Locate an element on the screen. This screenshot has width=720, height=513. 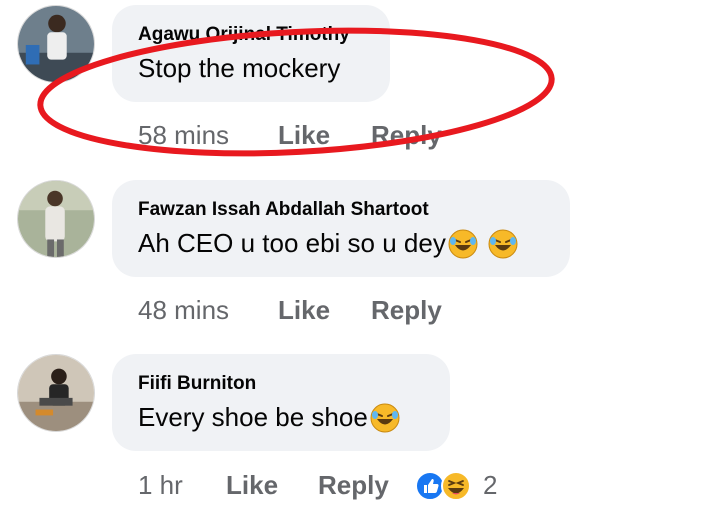
comment-text: Every shoe be shoe is located at coordinates (253, 417).